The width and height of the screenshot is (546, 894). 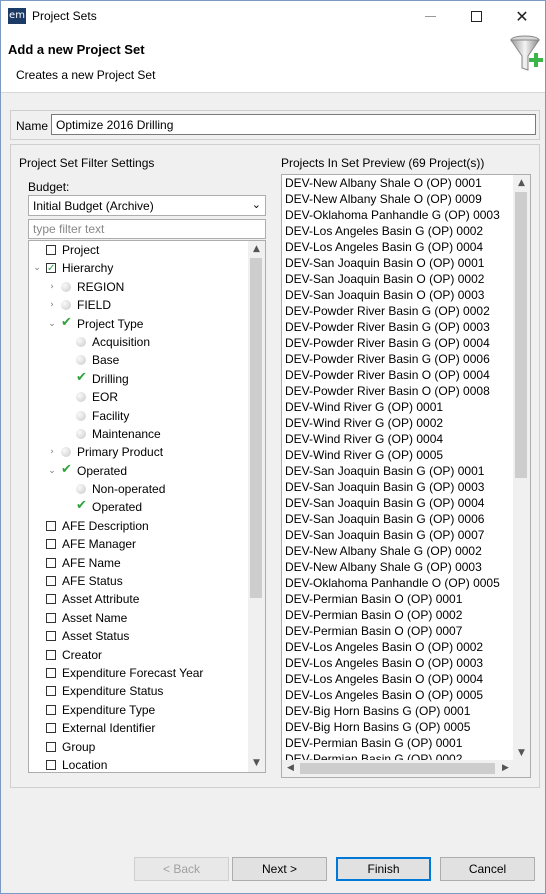 I want to click on close-button: ✕, so click(x=522, y=16).